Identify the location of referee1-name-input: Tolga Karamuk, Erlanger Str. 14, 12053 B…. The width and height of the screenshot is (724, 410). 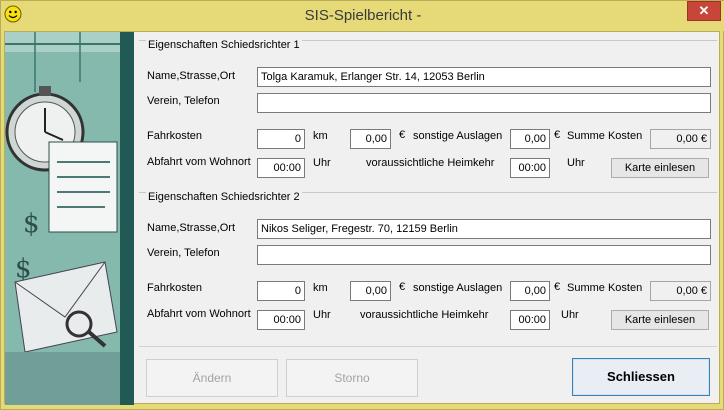
(484, 77).